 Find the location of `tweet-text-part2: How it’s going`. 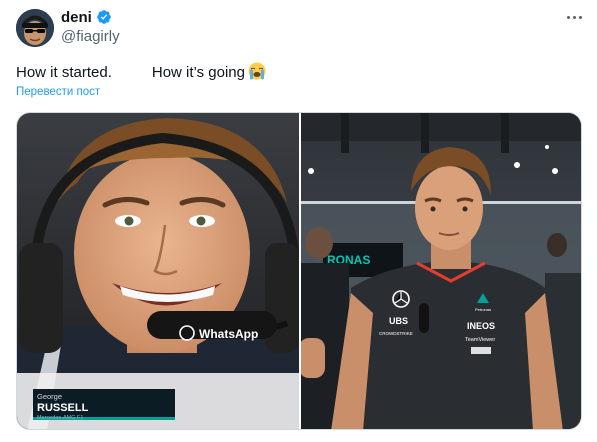

tweet-text-part2: How it’s going is located at coordinates (198, 72).